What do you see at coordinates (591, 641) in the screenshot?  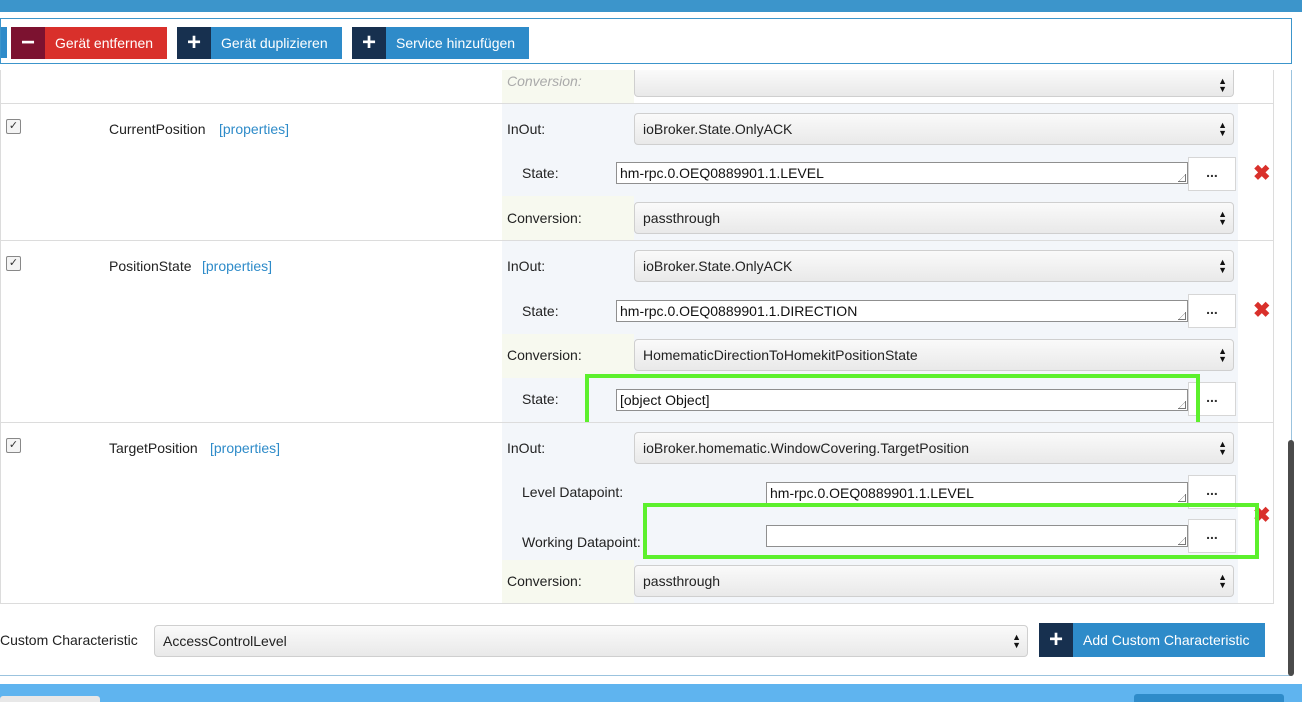 I see `custom-characteristic-select: AccessControlLevel ▲ ▼` at bounding box center [591, 641].